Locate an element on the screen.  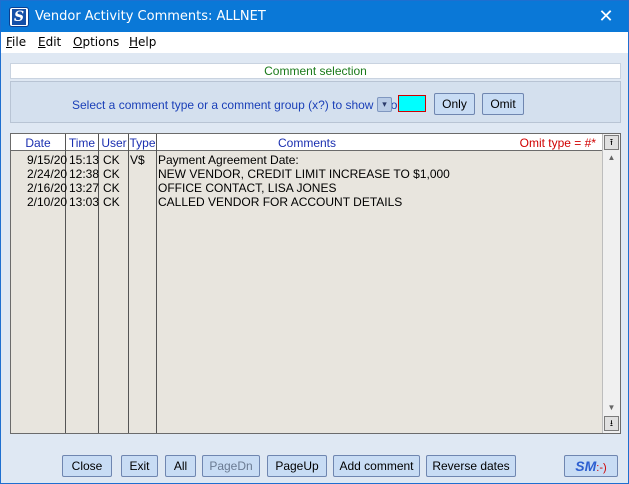
menu-file: File is located at coordinates (16, 42).